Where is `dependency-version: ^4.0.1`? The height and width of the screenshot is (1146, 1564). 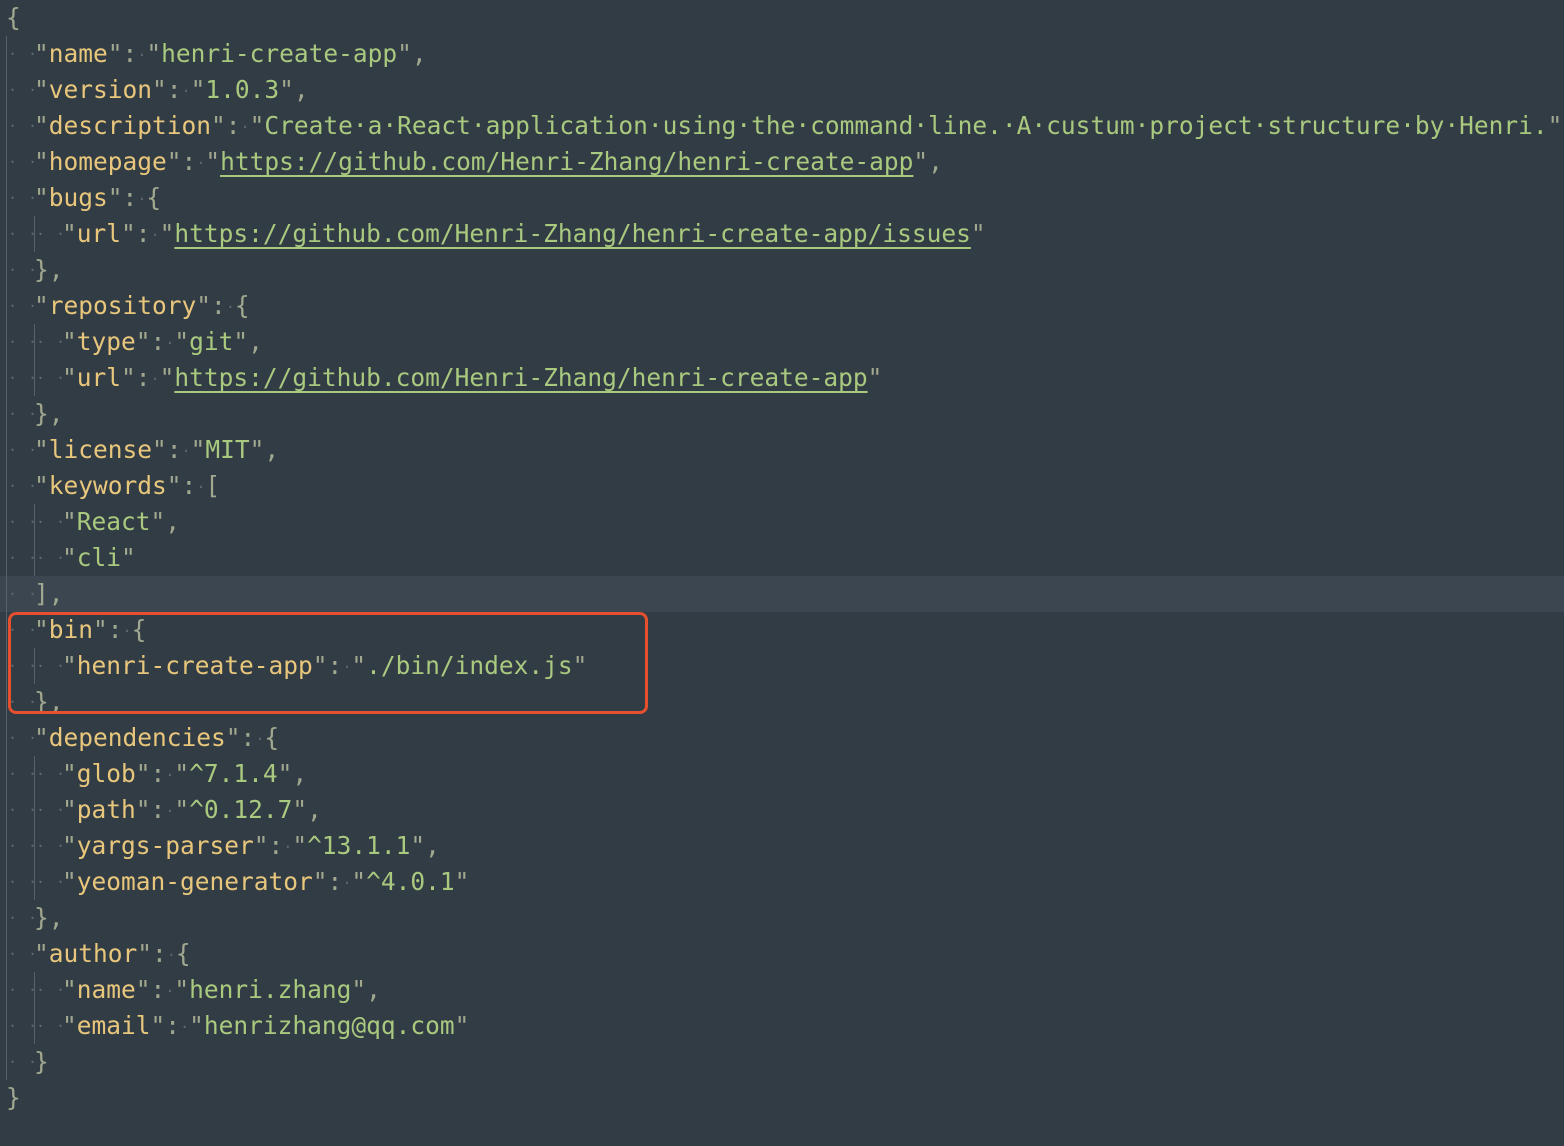
dependency-version: ^4.0.1 is located at coordinates (410, 881).